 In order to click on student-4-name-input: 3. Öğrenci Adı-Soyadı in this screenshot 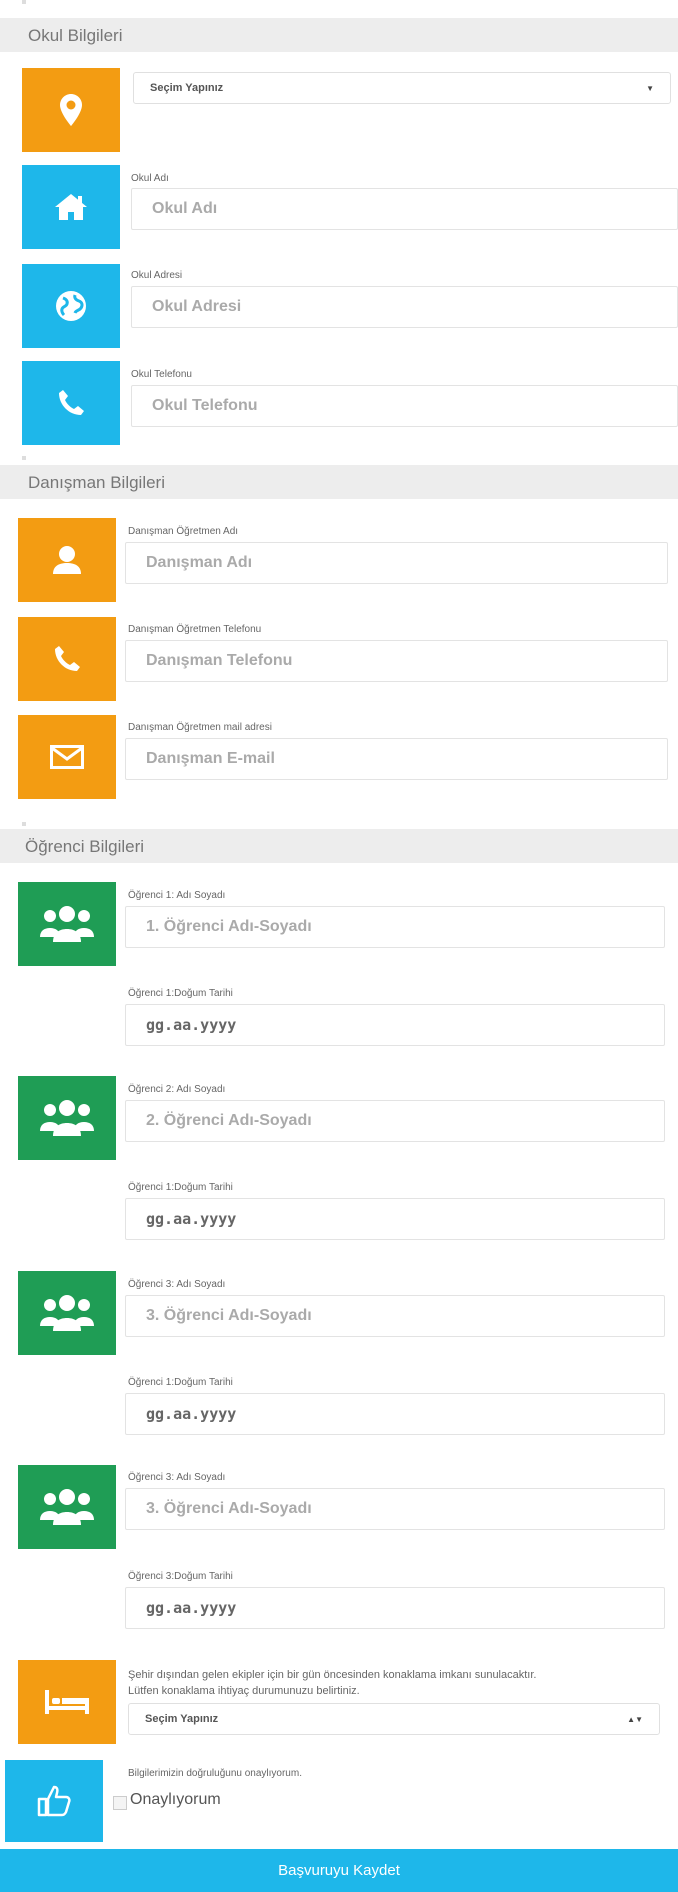, I will do `click(395, 1509)`.